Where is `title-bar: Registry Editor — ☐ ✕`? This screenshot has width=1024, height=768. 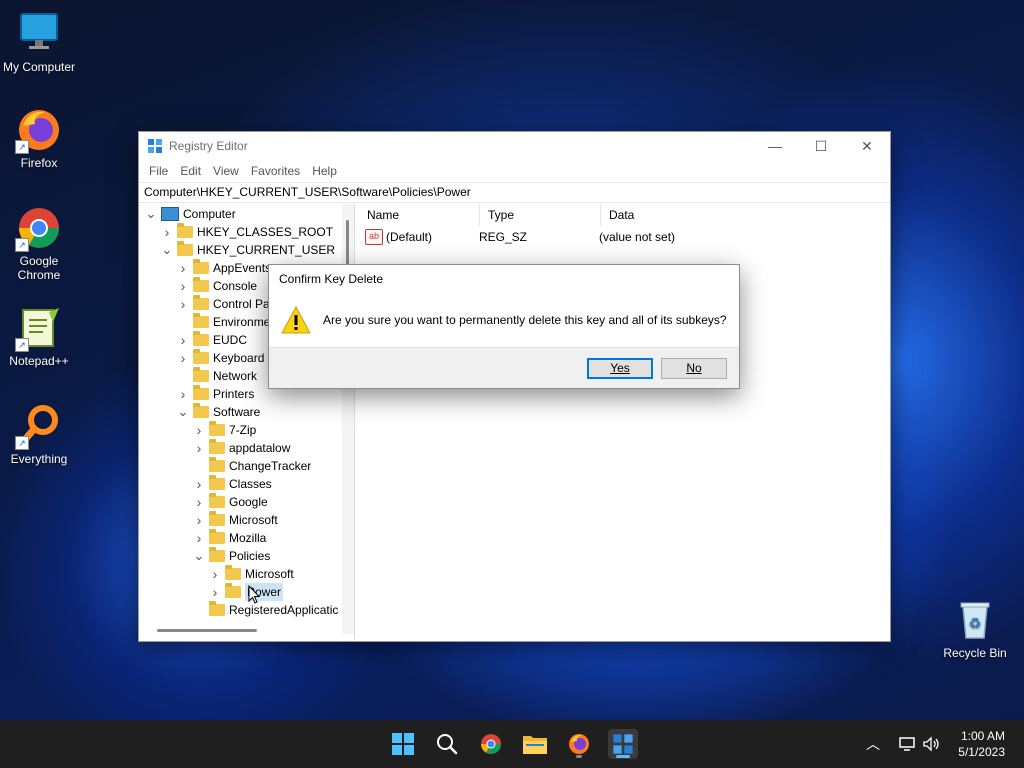
title-bar: Registry Editor — ☐ ✕ is located at coordinates (514, 146).